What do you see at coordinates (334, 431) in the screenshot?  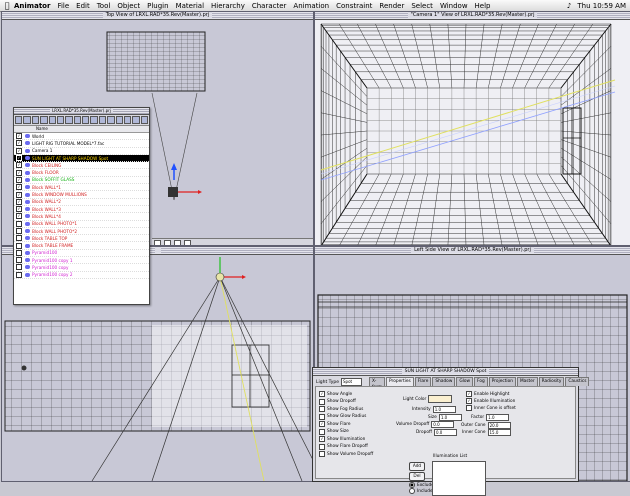 I see `option-checkbox: Show Size` at bounding box center [334, 431].